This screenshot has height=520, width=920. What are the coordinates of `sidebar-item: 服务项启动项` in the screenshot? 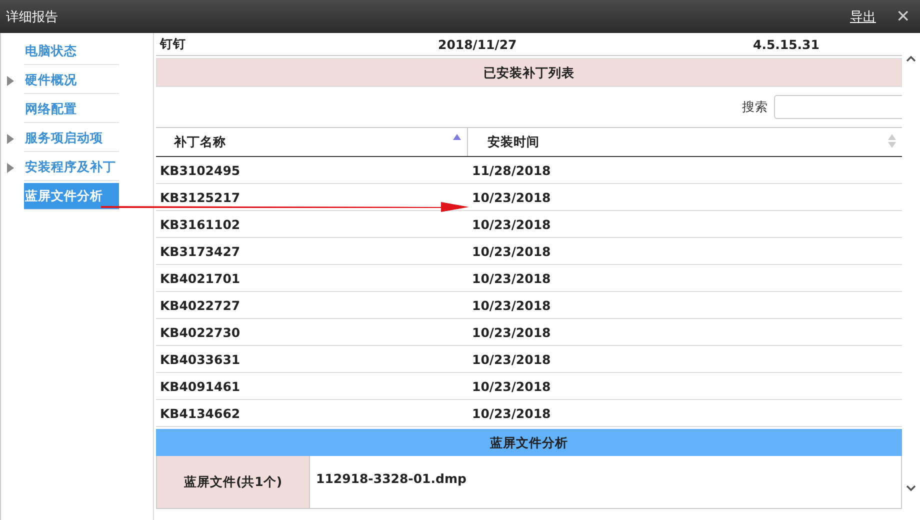 It's located at (71, 138).